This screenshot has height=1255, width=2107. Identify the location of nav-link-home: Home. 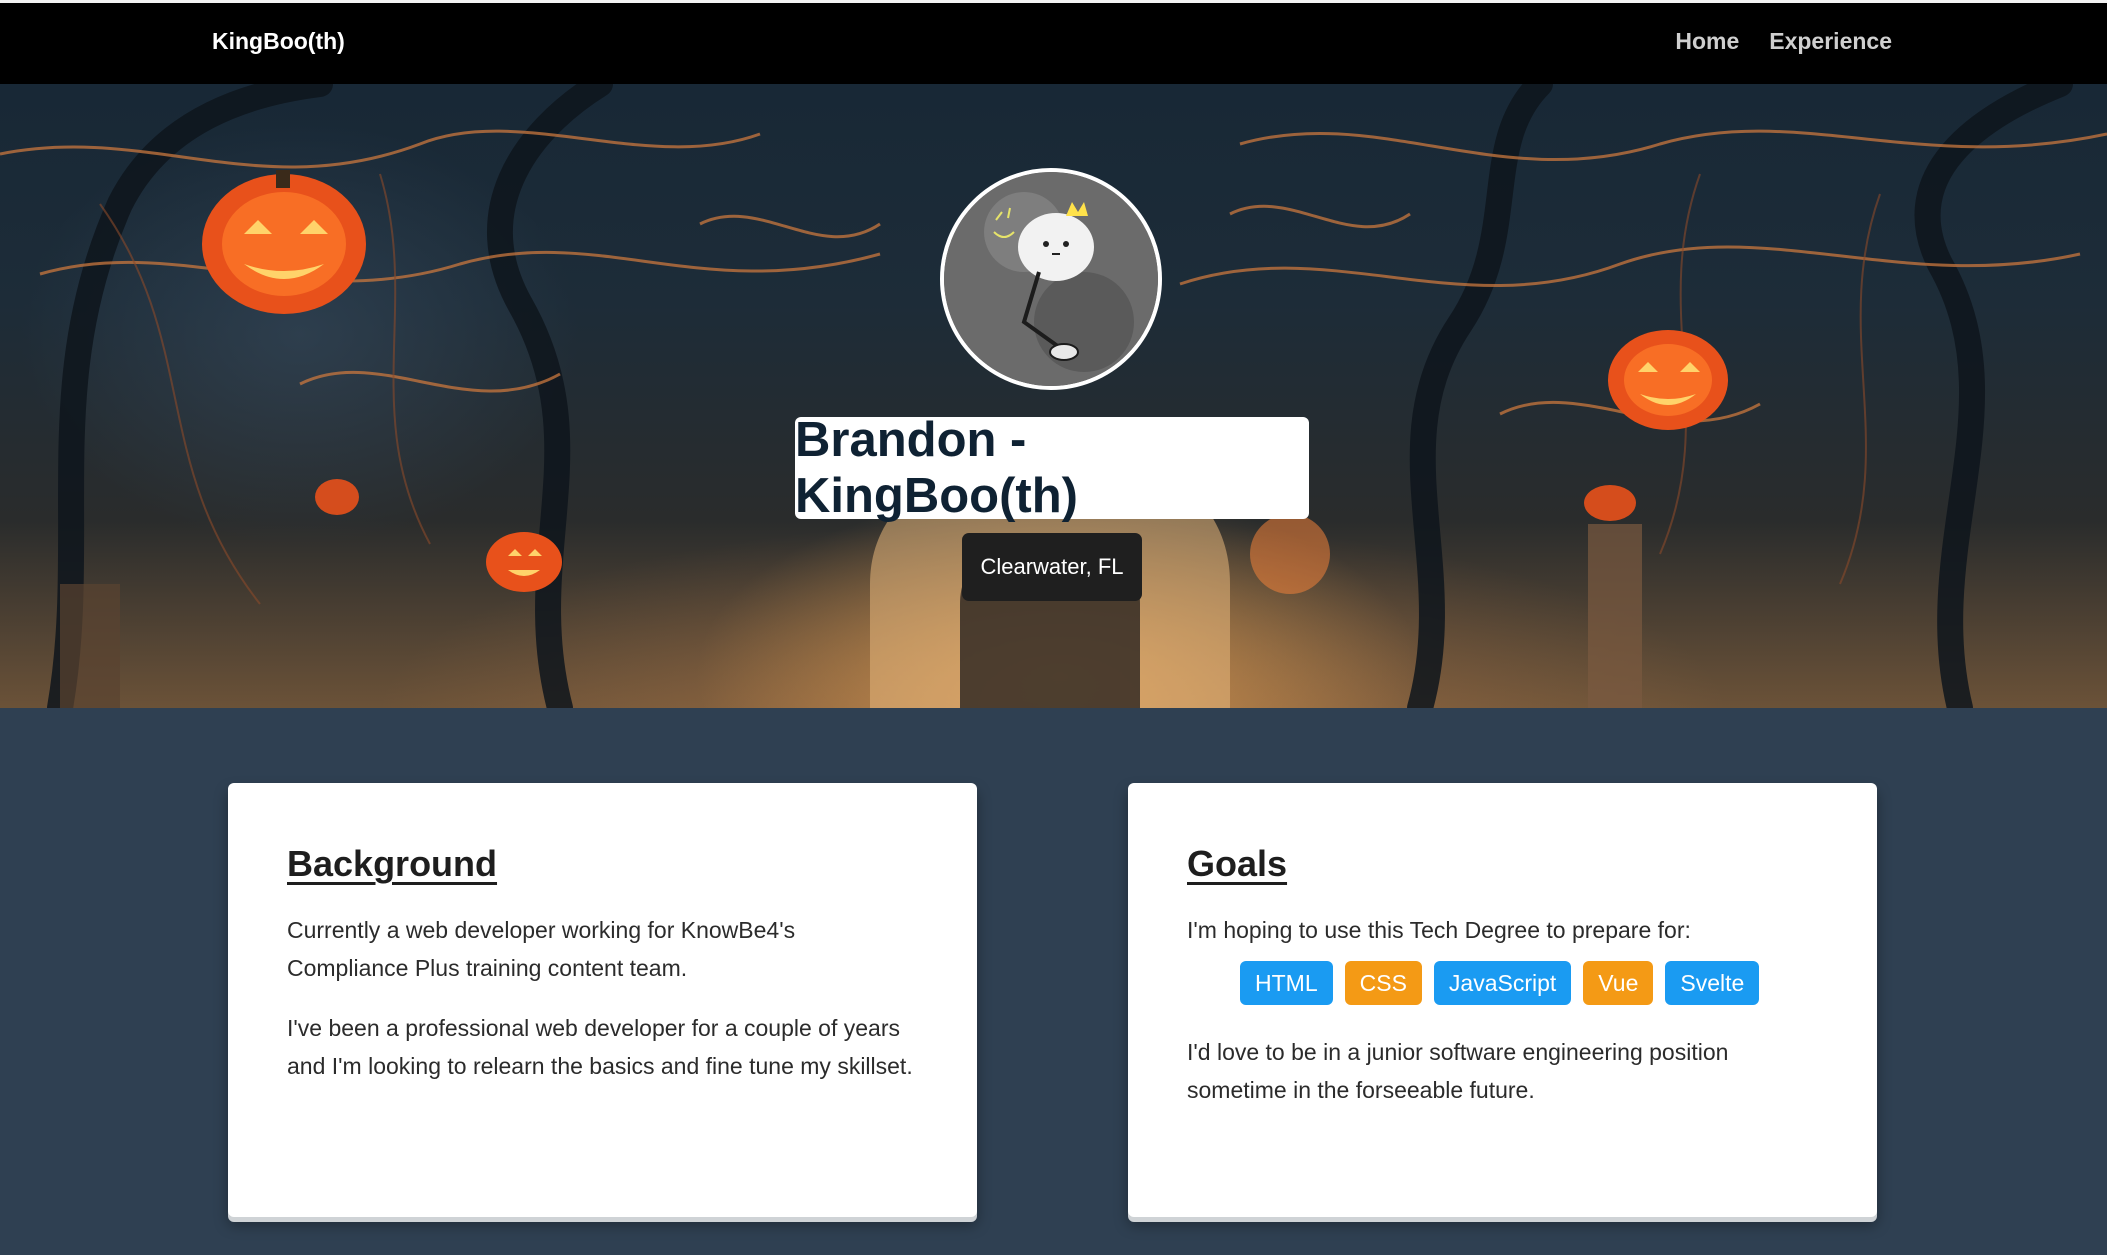
(1707, 41).